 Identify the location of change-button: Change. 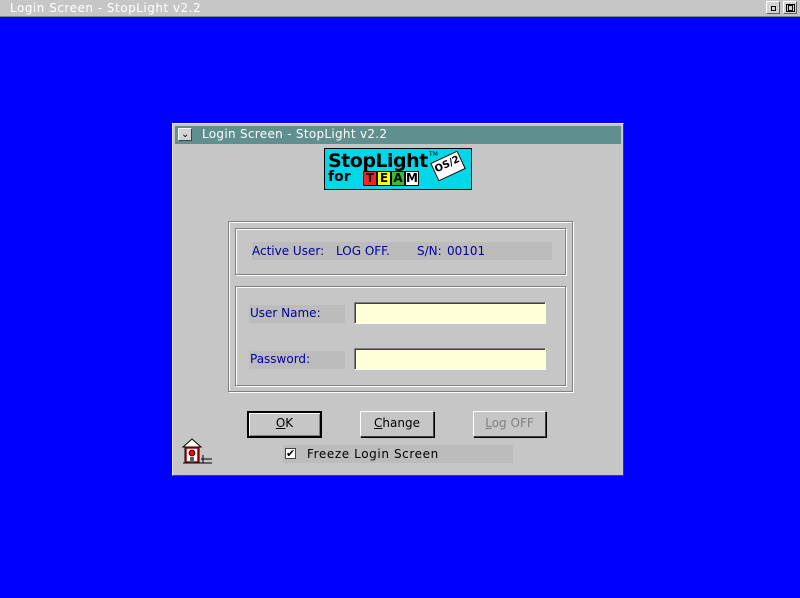
(397, 424).